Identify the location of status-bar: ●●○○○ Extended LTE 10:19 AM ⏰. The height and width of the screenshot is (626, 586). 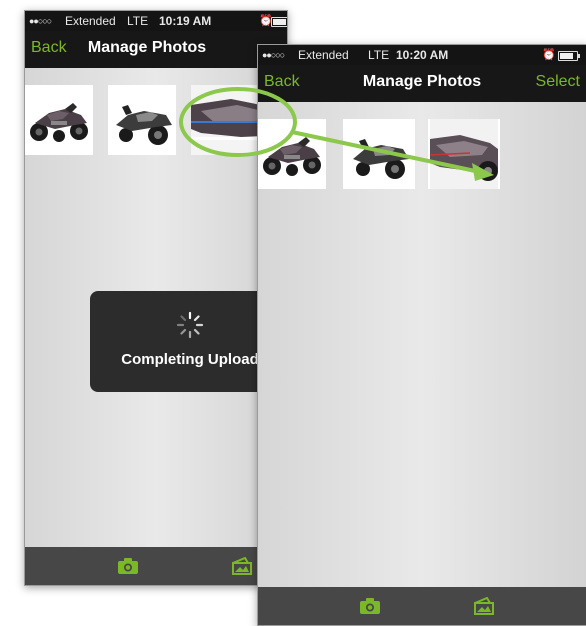
(156, 21).